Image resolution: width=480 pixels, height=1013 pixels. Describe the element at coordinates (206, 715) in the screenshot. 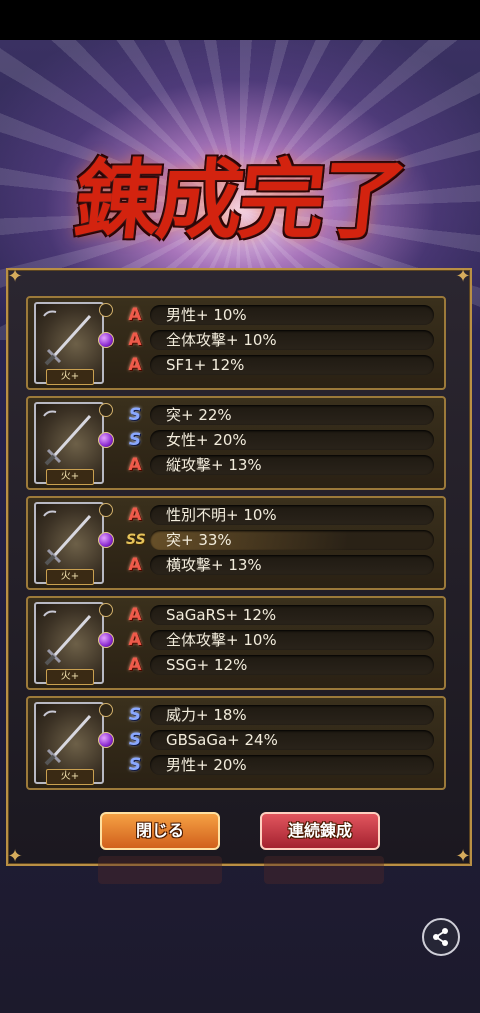

I see `stat-text: 威力+ 18%` at that location.